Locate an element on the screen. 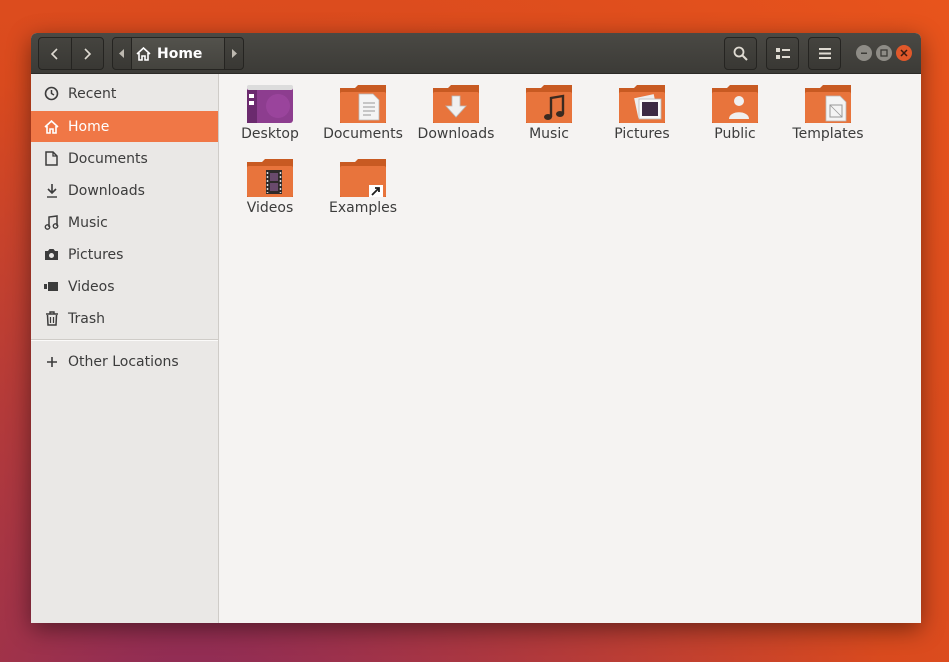  sidebar-item-label: Recent is located at coordinates (92, 93).